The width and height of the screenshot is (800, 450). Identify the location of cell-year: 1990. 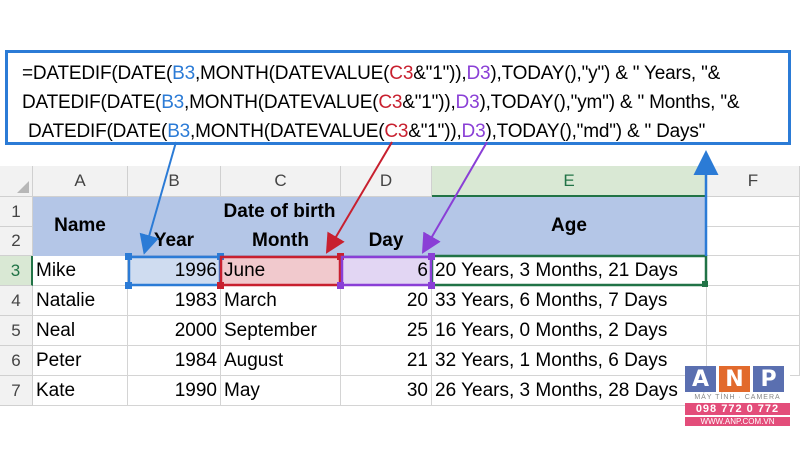
(174, 391).